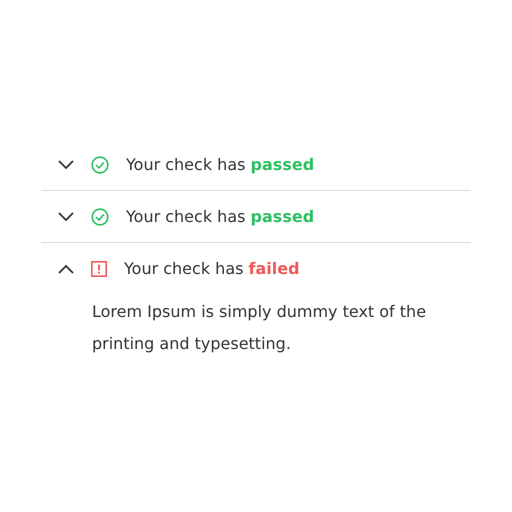 The image size is (512, 512). What do you see at coordinates (66, 269) in the screenshot?
I see `collapse-icon` at bounding box center [66, 269].